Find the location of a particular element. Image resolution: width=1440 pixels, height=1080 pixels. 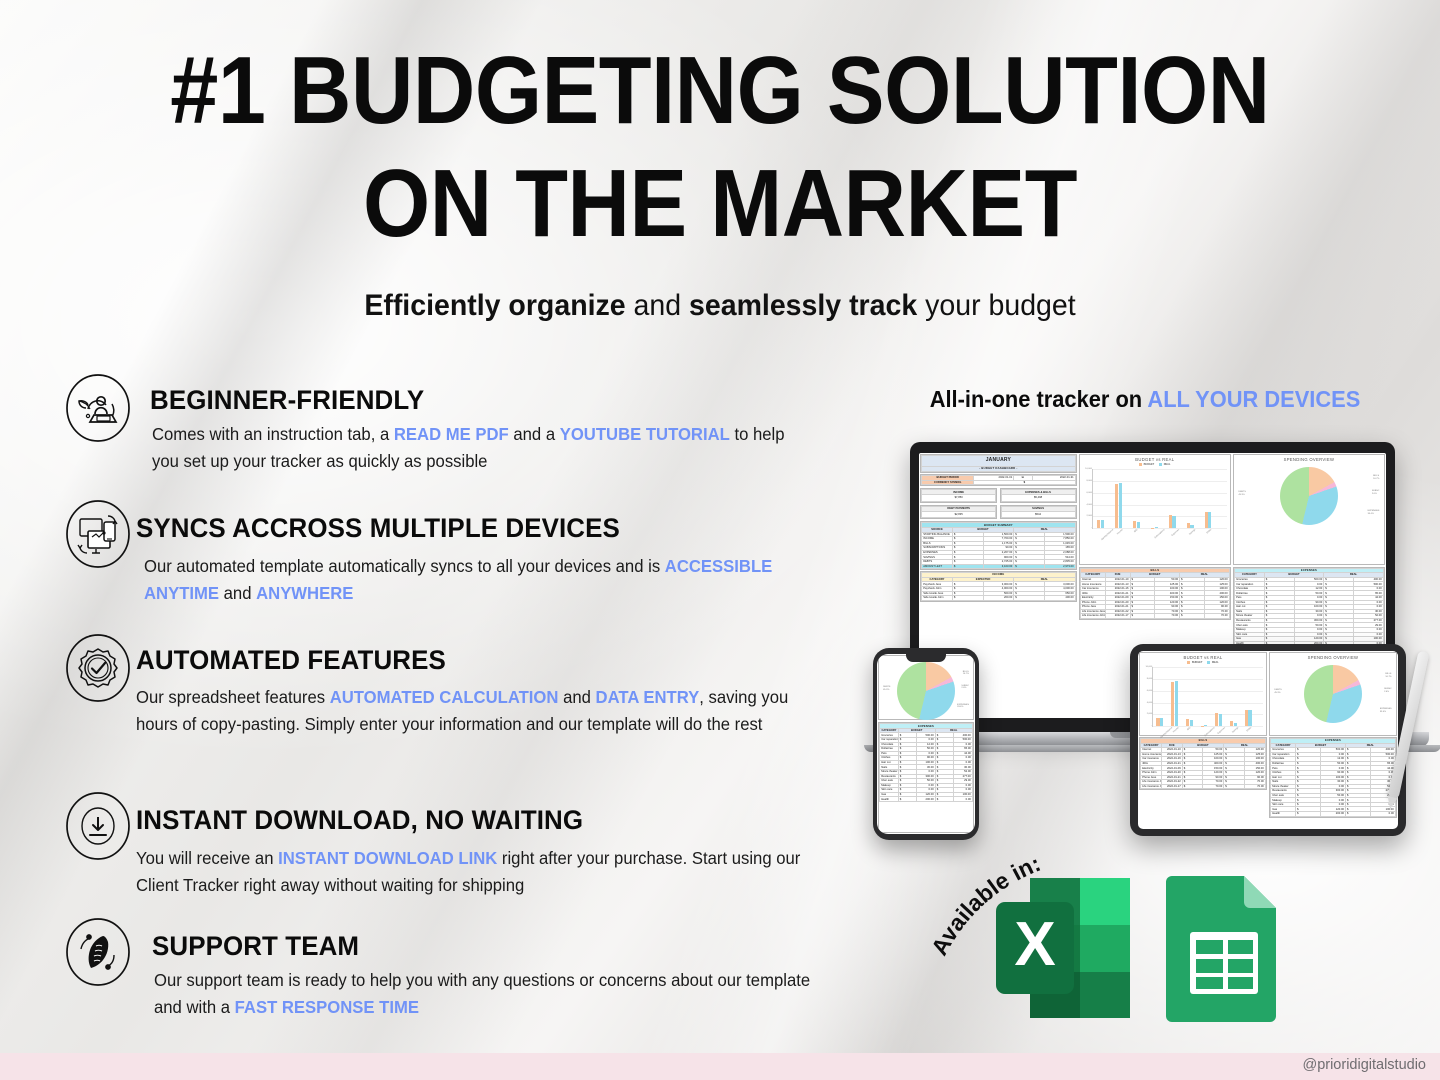

pie-label-value: 16.7% is located at coordinates (965, 674).